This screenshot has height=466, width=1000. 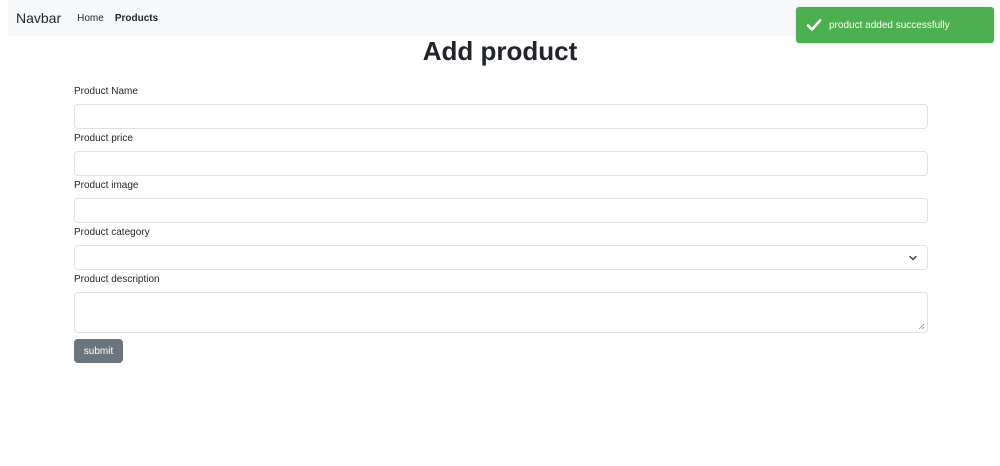 What do you see at coordinates (921, 326) in the screenshot?
I see `resize-handle-icon` at bounding box center [921, 326].